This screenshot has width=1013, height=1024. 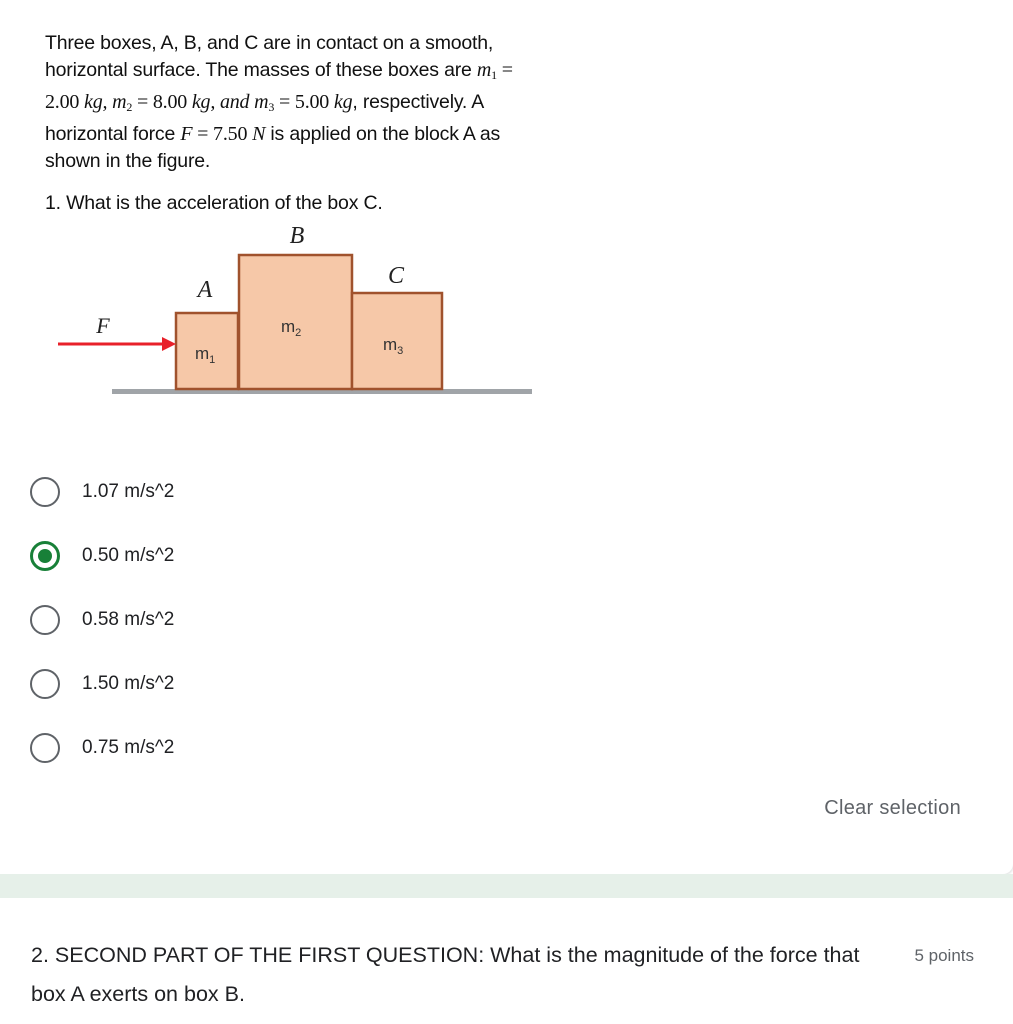 What do you see at coordinates (396, 276) in the screenshot?
I see `label-c: C` at bounding box center [396, 276].